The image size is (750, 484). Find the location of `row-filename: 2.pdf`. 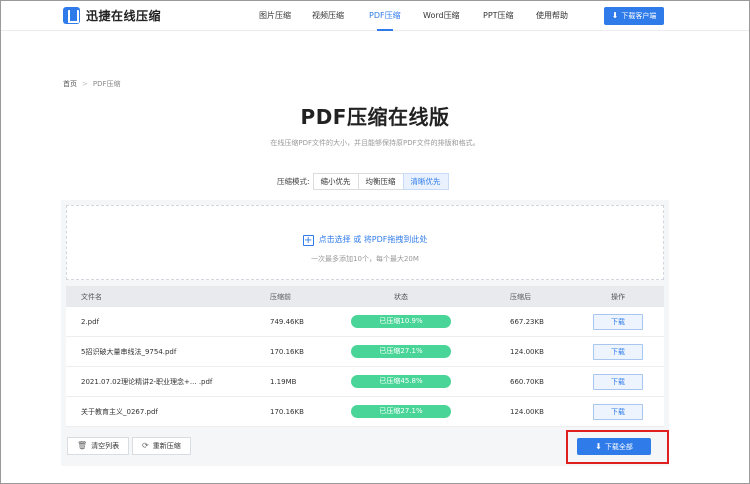

row-filename: 2.pdf is located at coordinates (90, 321).